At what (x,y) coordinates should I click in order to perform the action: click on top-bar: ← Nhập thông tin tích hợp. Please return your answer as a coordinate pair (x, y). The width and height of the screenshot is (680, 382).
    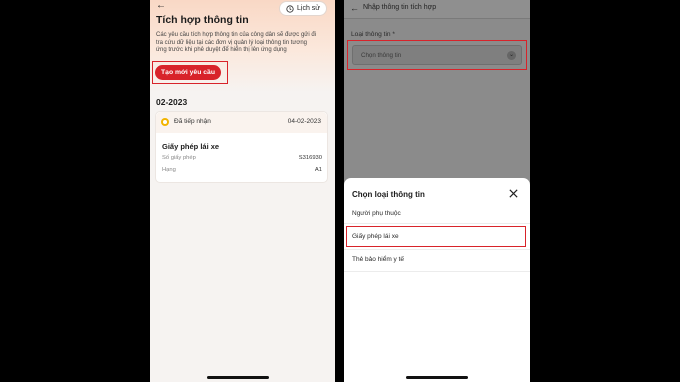
    Looking at the image, I should click on (437, 9).